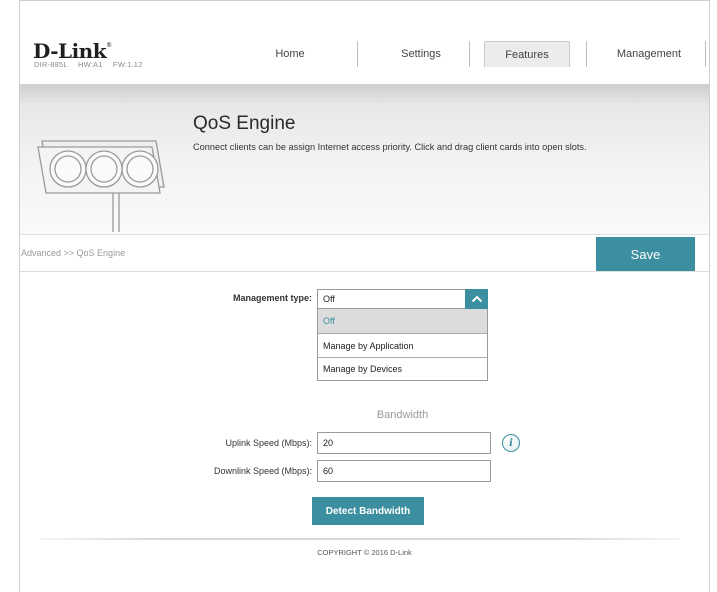 Image resolution: width=717 pixels, height=592 pixels. What do you see at coordinates (262, 471) in the screenshot?
I see `downlink-speed-label: Downlink Speed (Mbps):` at bounding box center [262, 471].